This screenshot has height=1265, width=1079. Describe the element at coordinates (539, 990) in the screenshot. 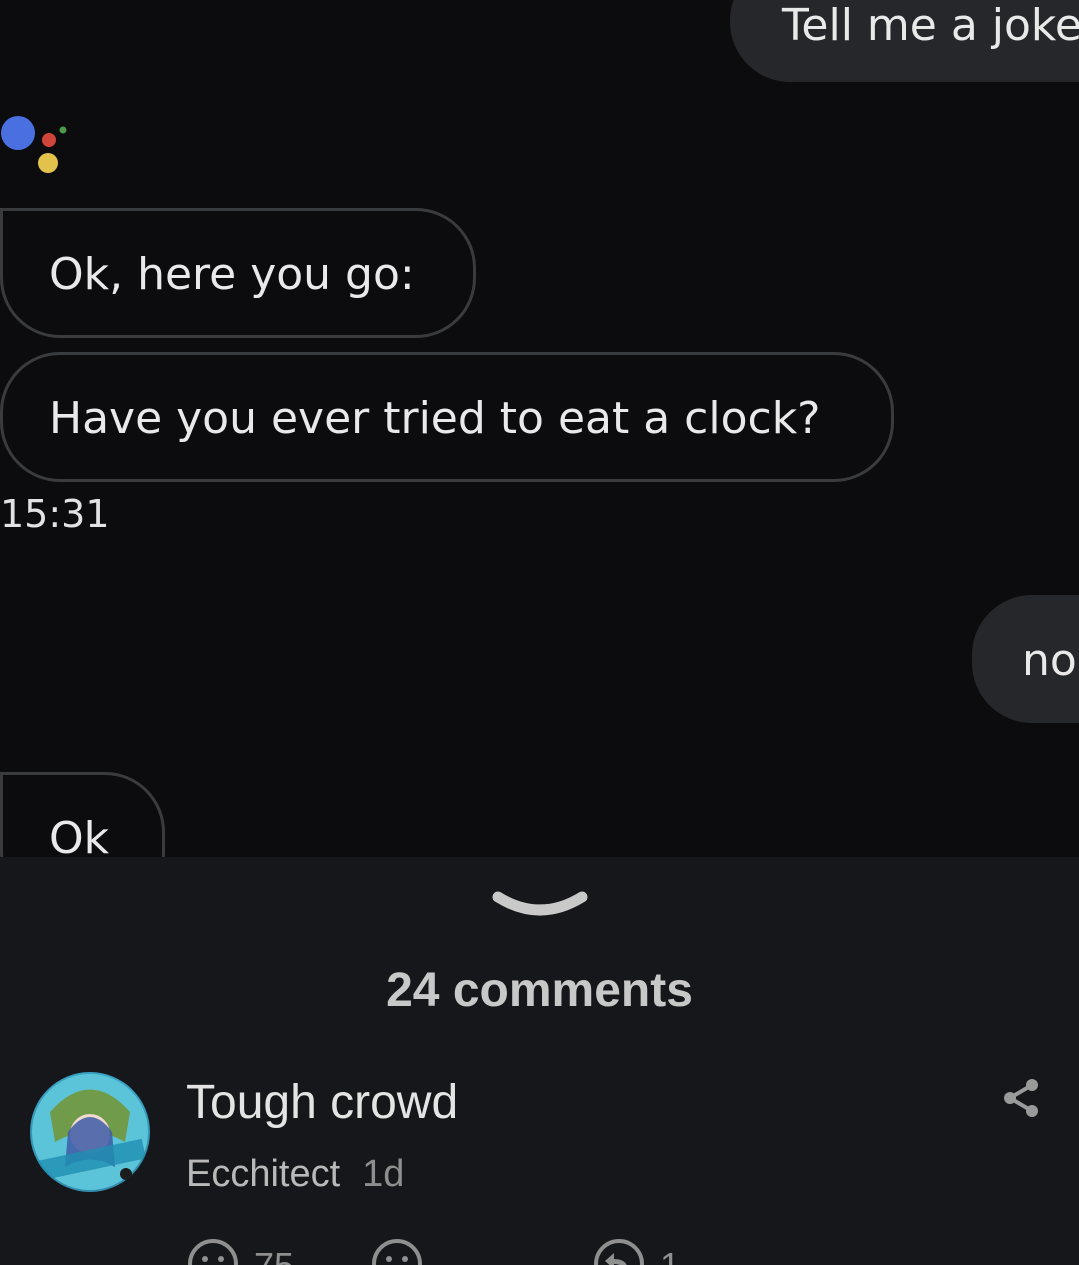

I see `comments-count: 24 comments` at that location.